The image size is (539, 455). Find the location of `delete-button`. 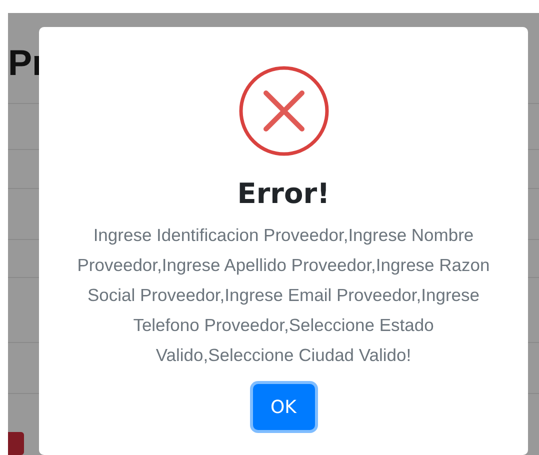

delete-button is located at coordinates (16, 443).